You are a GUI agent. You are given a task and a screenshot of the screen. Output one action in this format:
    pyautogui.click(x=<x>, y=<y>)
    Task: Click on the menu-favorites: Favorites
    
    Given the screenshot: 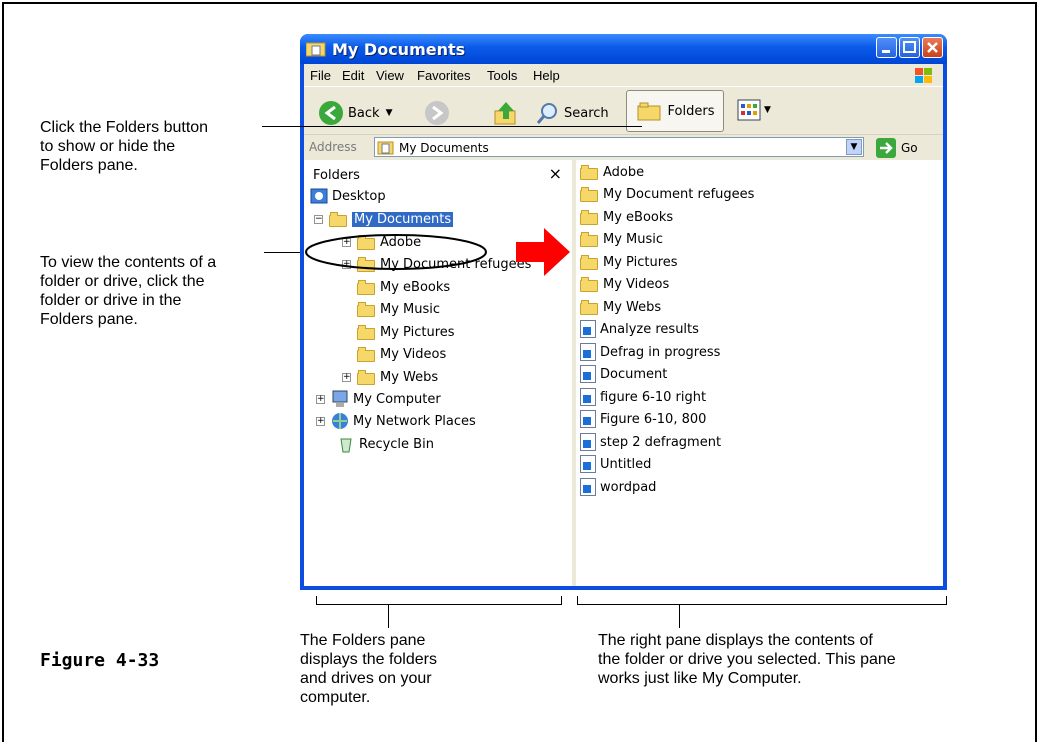 What is the action you would take?
    pyautogui.click(x=443, y=75)
    